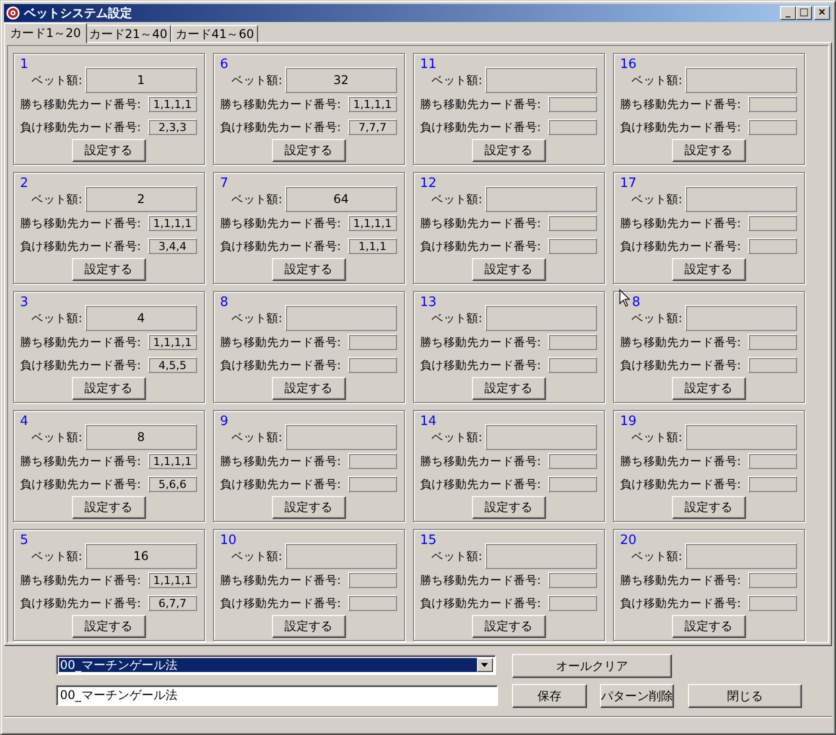 The image size is (836, 735). I want to click on card-number: 14, so click(428, 422).